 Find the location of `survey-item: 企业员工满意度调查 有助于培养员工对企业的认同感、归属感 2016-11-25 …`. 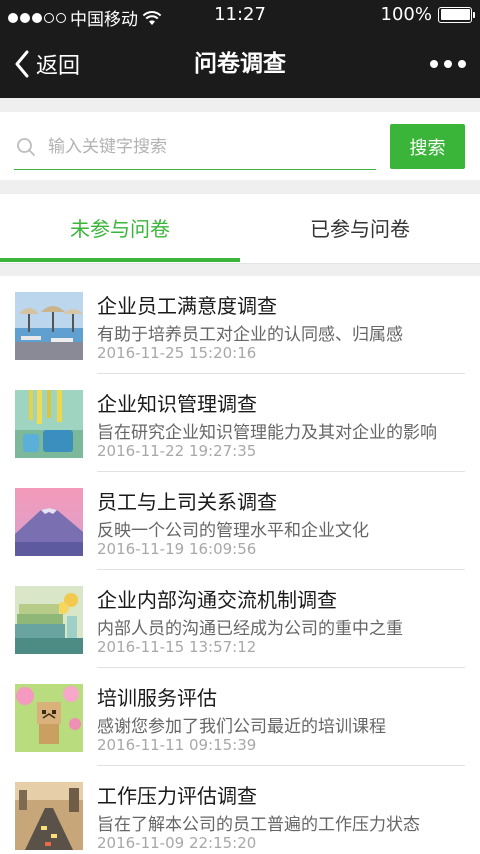

survey-item: 企业员工满意度调查 有助于培养员工对企业的认同感、归属感 2016-11-25 … is located at coordinates (240, 325).